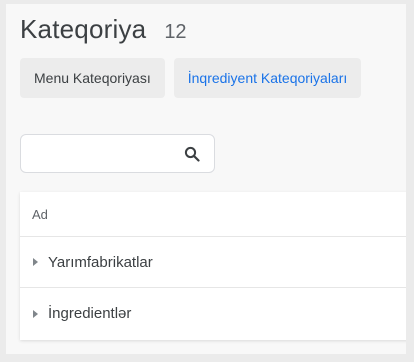 Image resolution: width=414 pixels, height=362 pixels. I want to click on search-input, so click(104, 153).